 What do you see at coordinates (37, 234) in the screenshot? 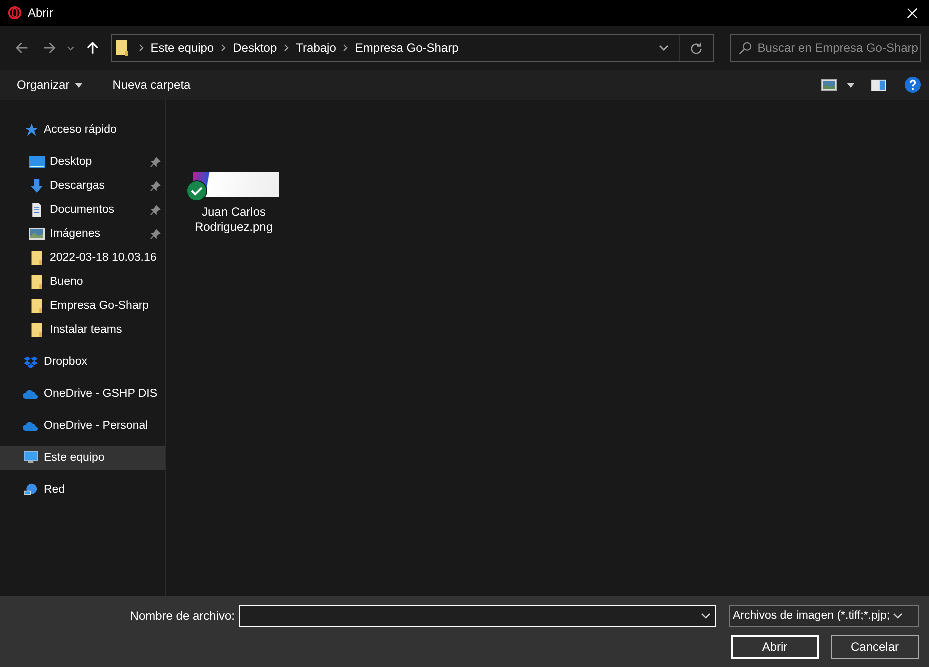
I see `picture-icon` at bounding box center [37, 234].